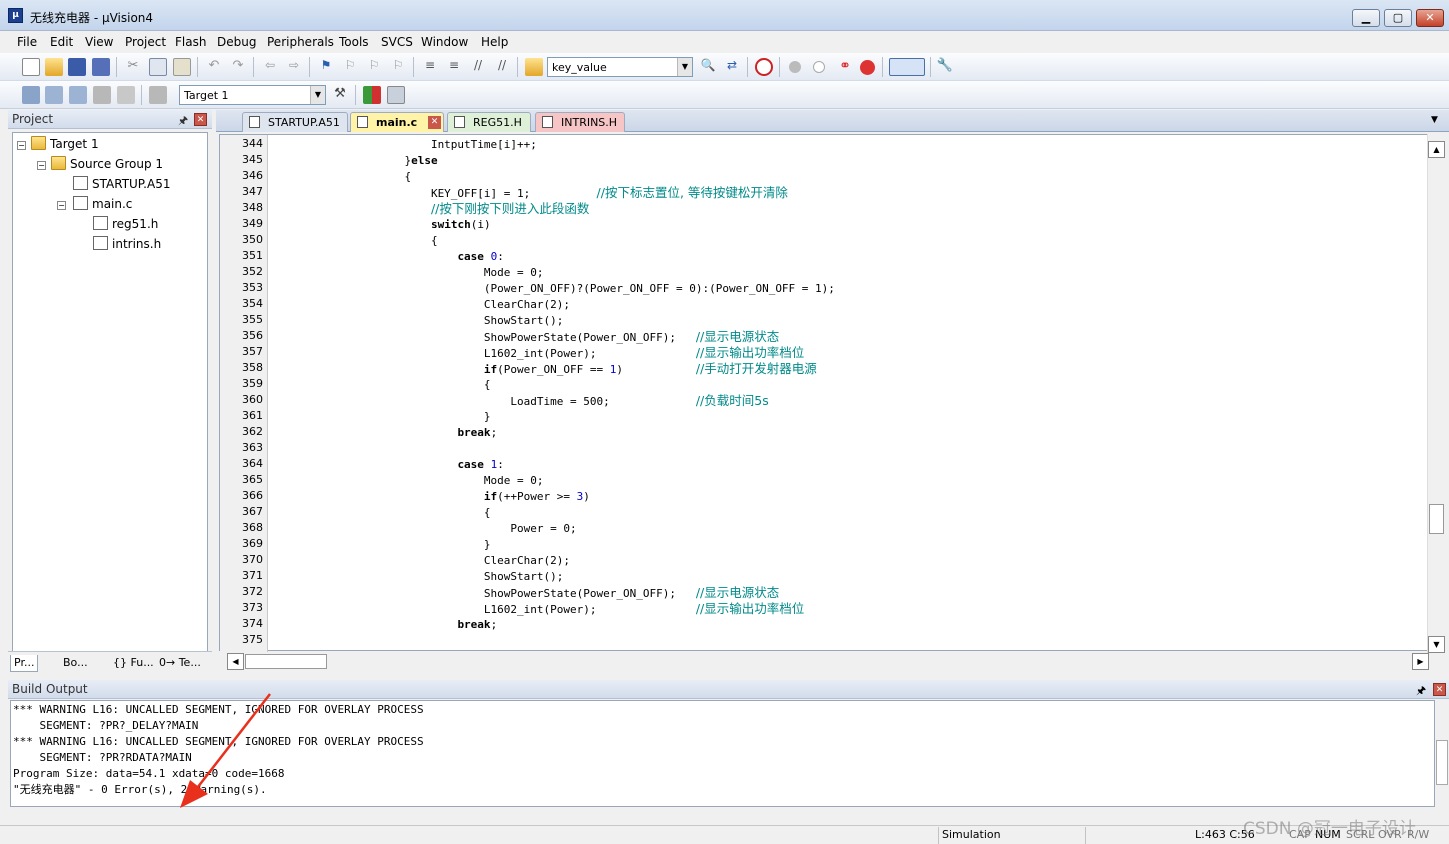 The height and width of the screenshot is (844, 1449). I want to click on code-line: {, so click(381, 513).